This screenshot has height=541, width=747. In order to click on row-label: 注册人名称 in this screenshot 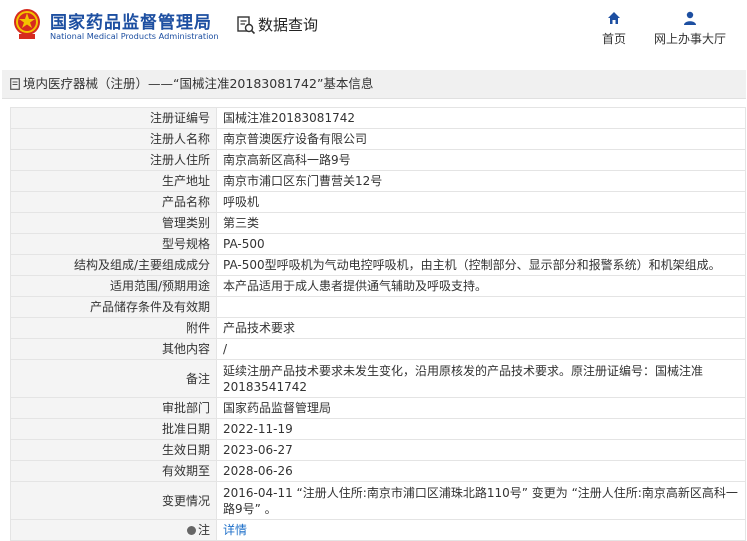, I will do `click(113, 139)`.